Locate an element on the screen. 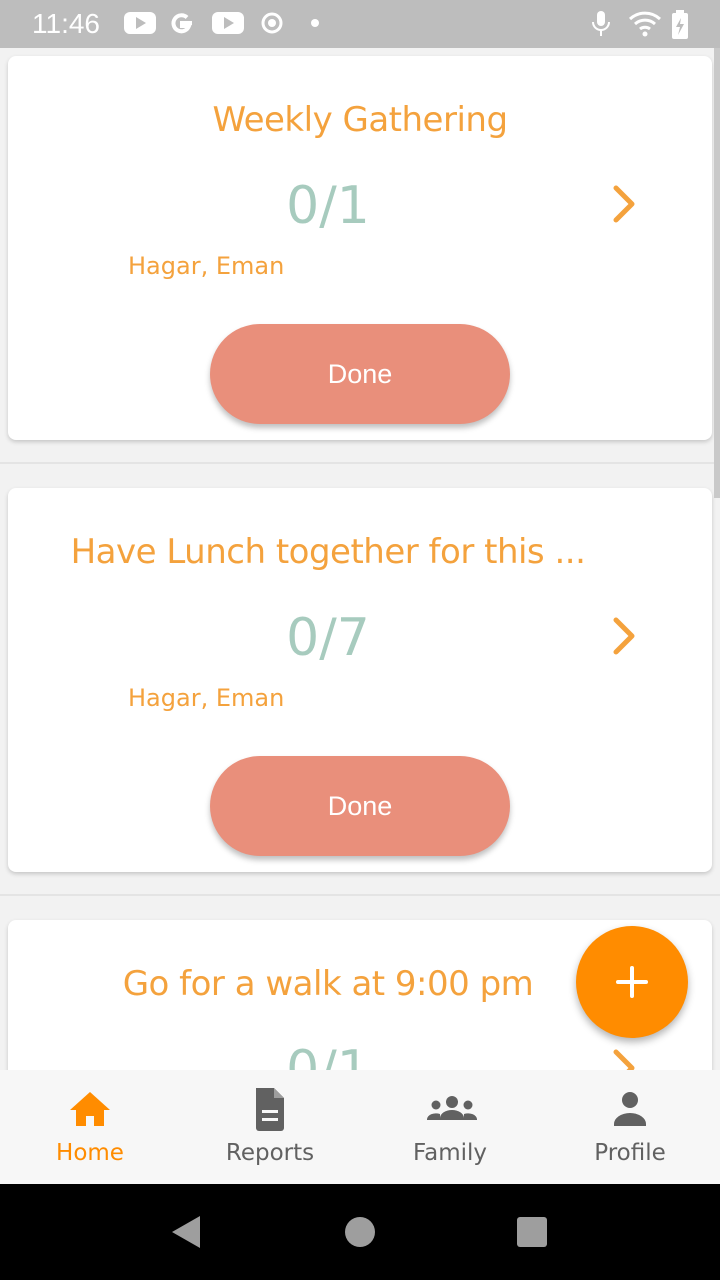  google-icon is located at coordinates (181, 23).